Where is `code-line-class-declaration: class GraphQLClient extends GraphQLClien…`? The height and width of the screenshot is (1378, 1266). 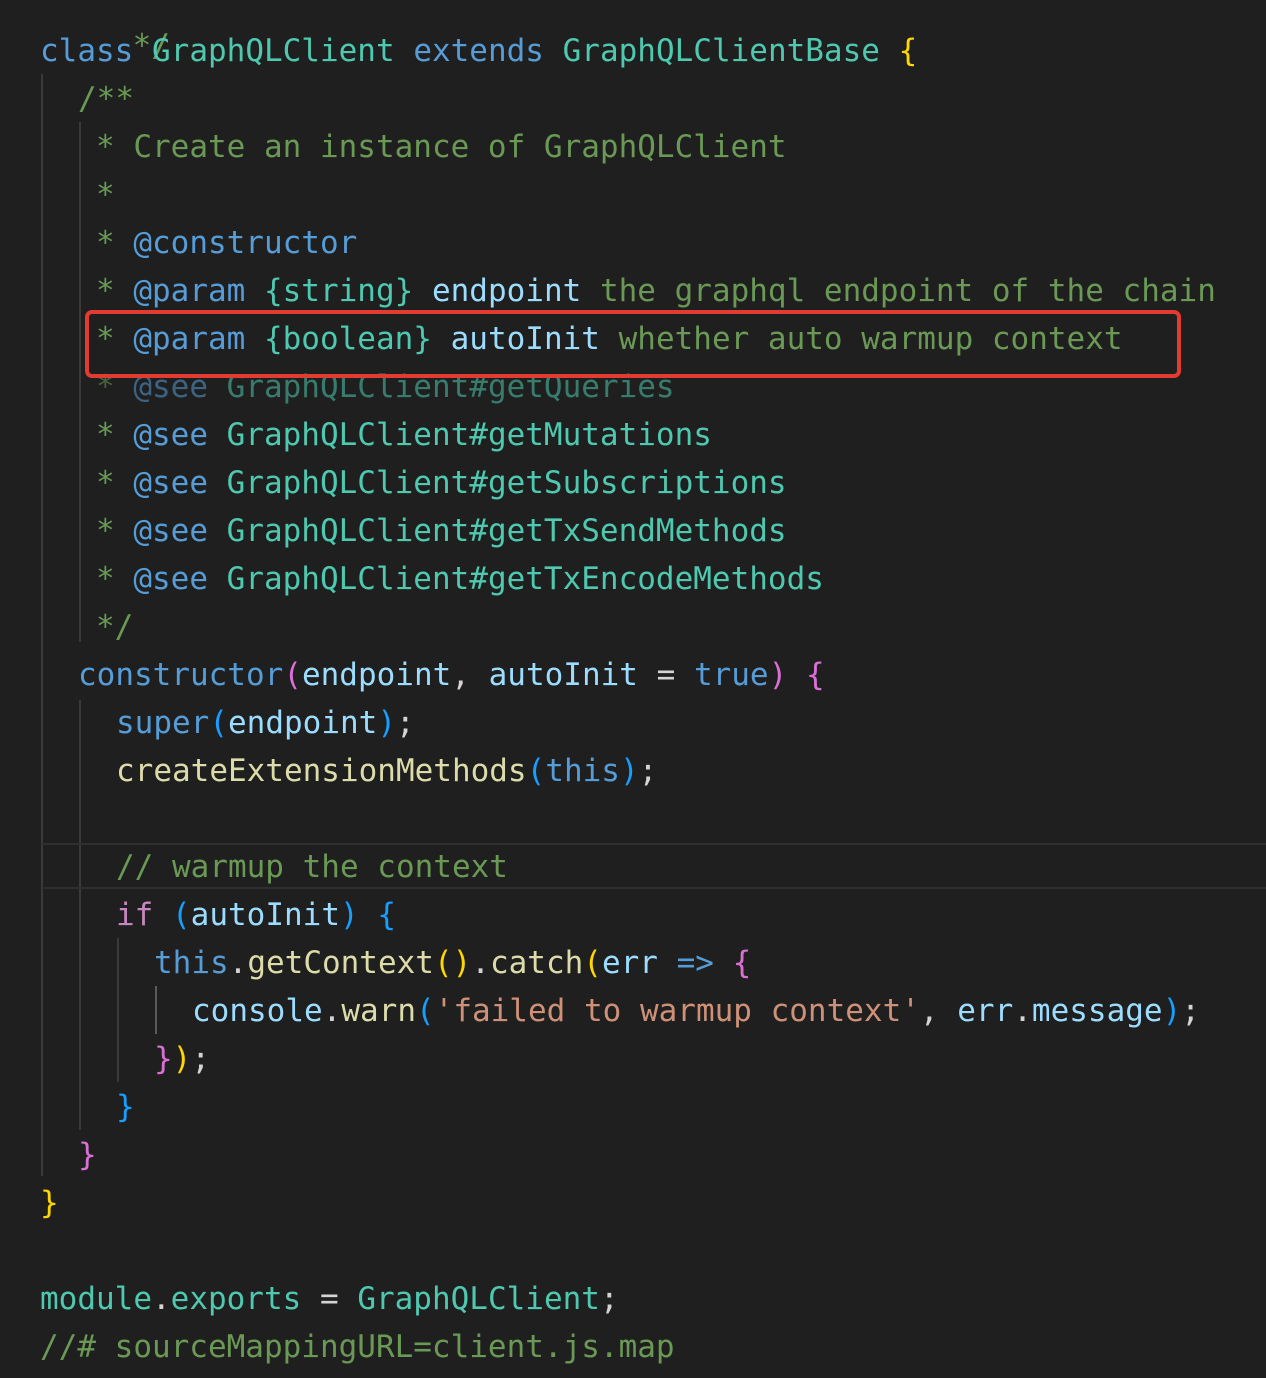 code-line-class-declaration: class GraphQLClient extends GraphQLClien… is located at coordinates (478, 51).